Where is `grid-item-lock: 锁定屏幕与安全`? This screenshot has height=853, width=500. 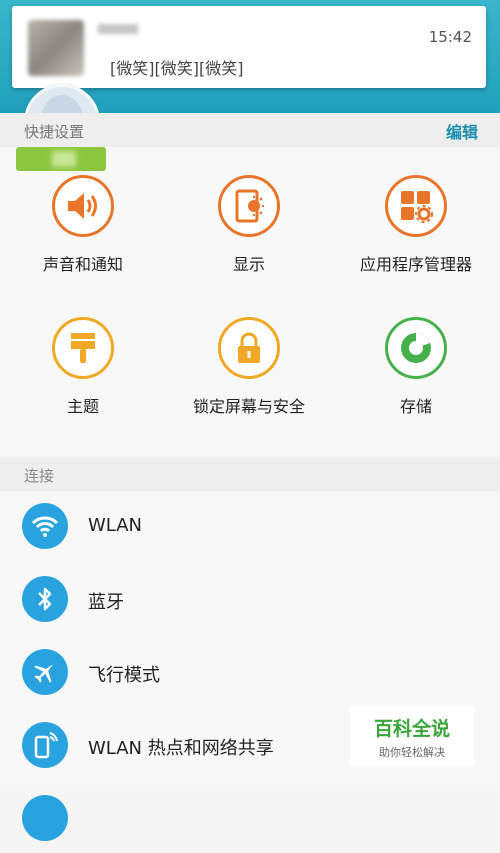 grid-item-lock: 锁定屏幕与安全 is located at coordinates (249, 367).